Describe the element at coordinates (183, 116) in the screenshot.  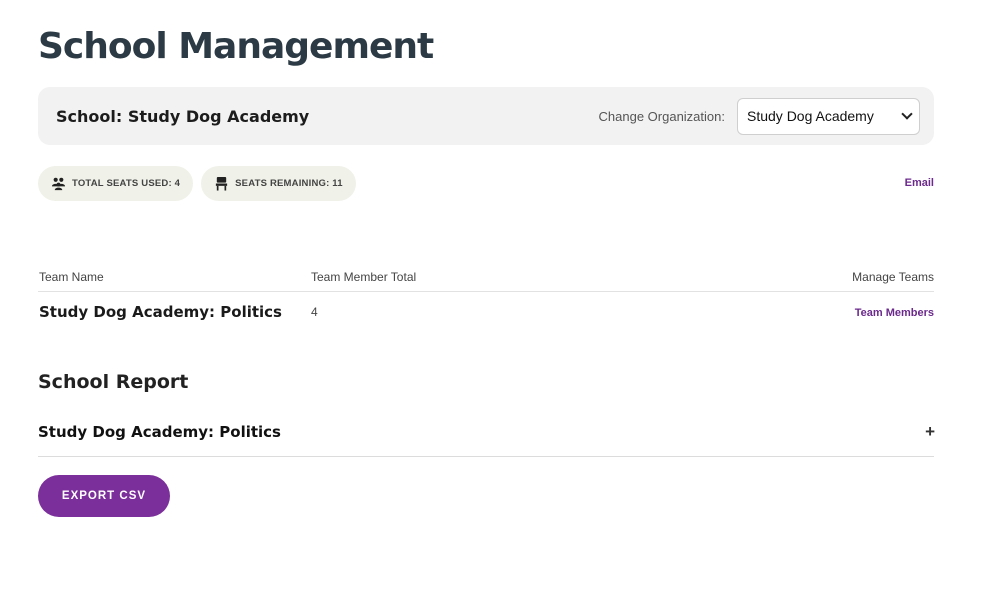
I see `school-name: School: Study Dog Academy` at that location.